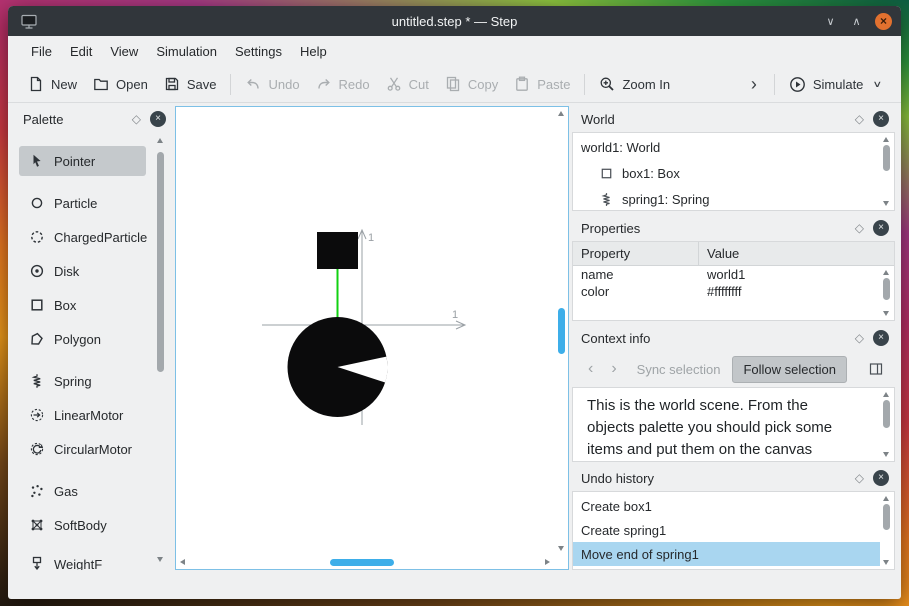  Describe the element at coordinates (590, 369) in the screenshot. I see `back-arrow-icon: ‹` at that location.